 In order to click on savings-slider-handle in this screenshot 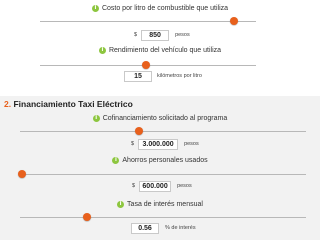, I will do `click(22, 174)`.